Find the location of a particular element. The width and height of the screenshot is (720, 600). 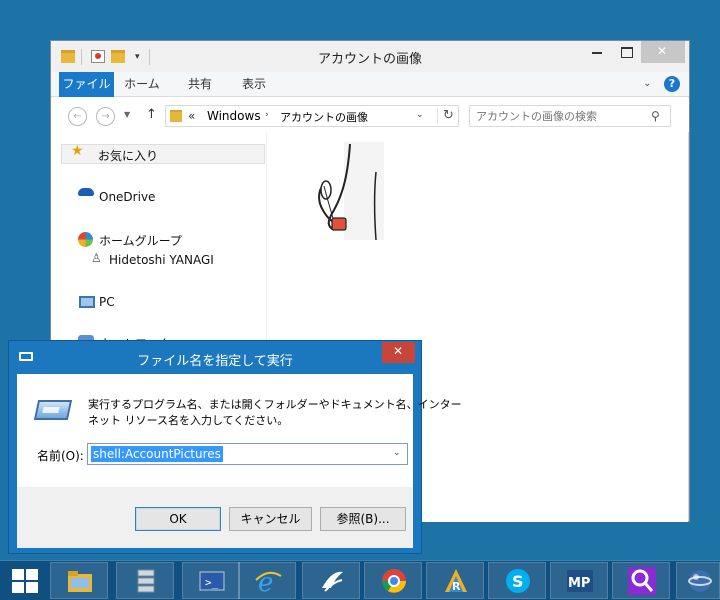

account-picture-thumbnail is located at coordinates (344, 192).